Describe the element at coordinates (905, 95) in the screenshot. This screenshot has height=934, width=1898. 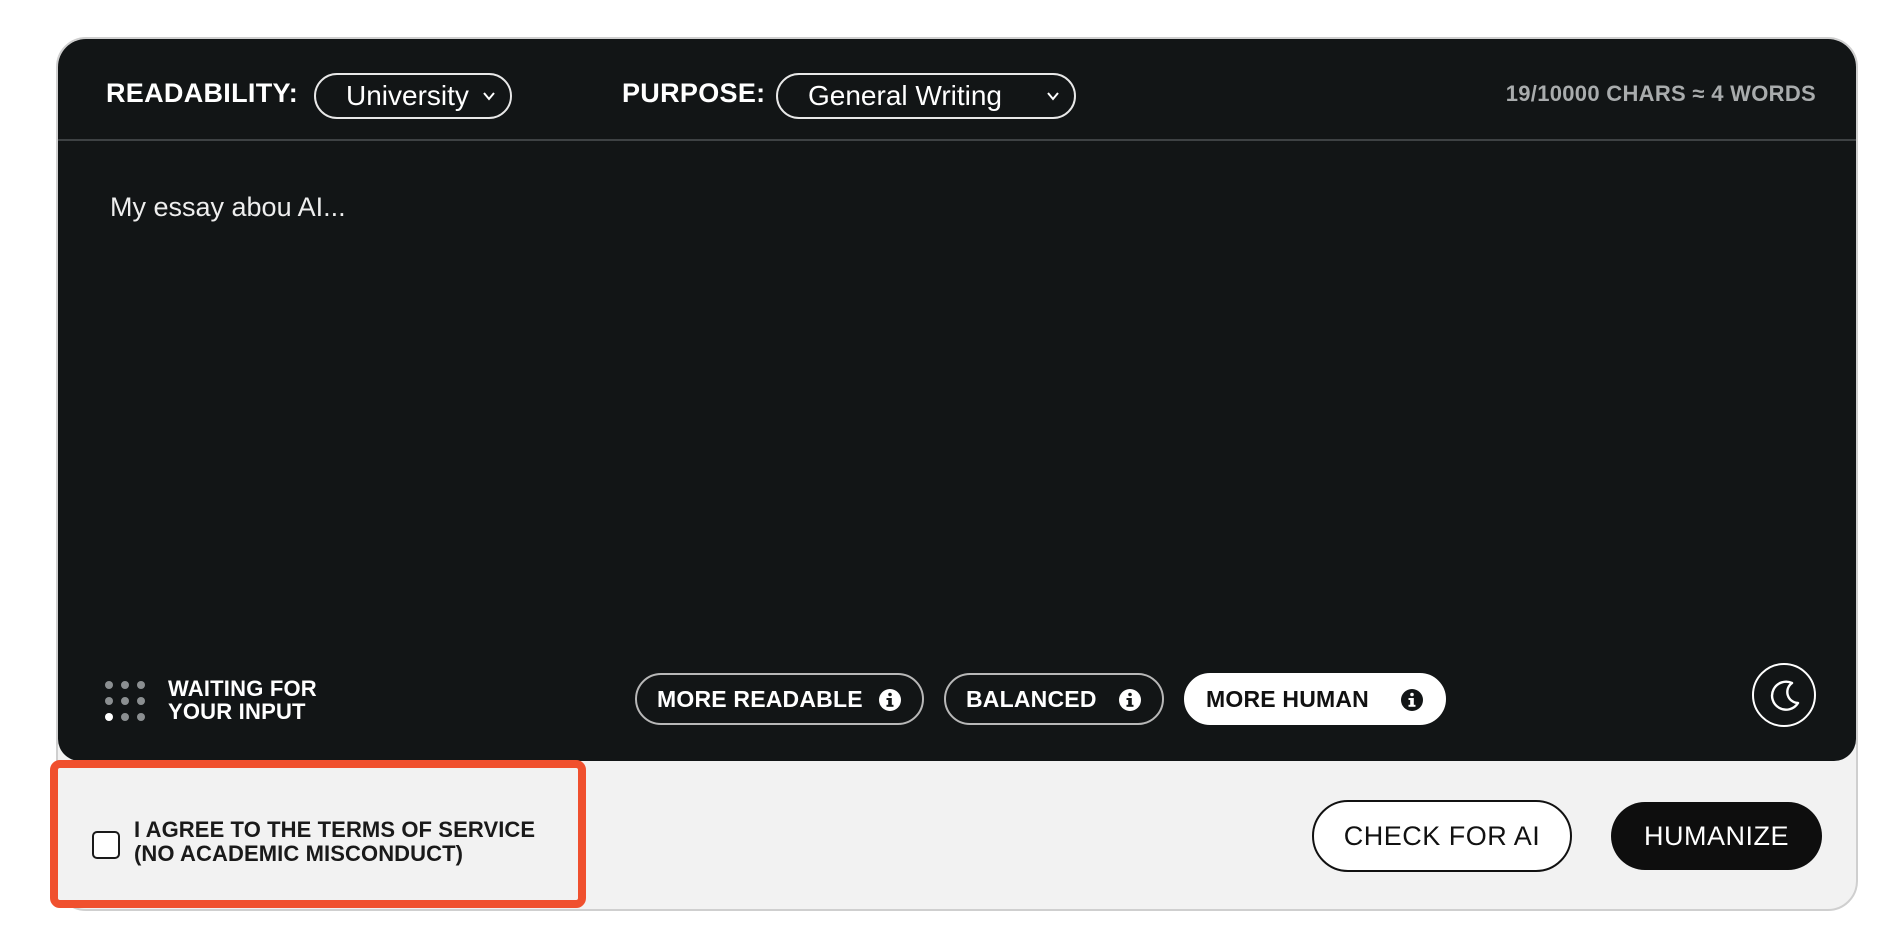
I see `purpose-value: General Writing` at that location.